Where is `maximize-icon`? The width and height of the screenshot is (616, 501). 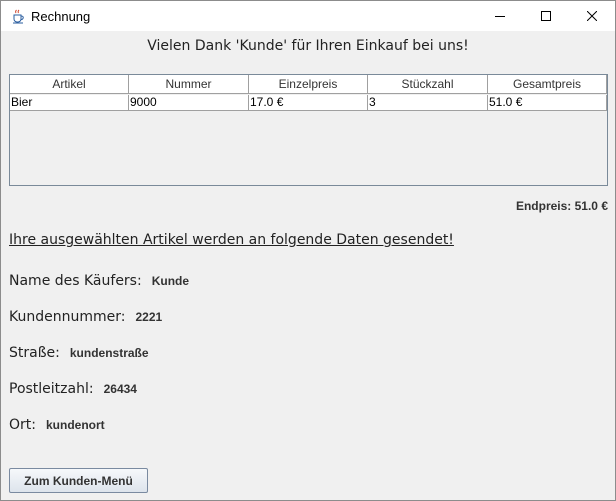
maximize-icon is located at coordinates (546, 16).